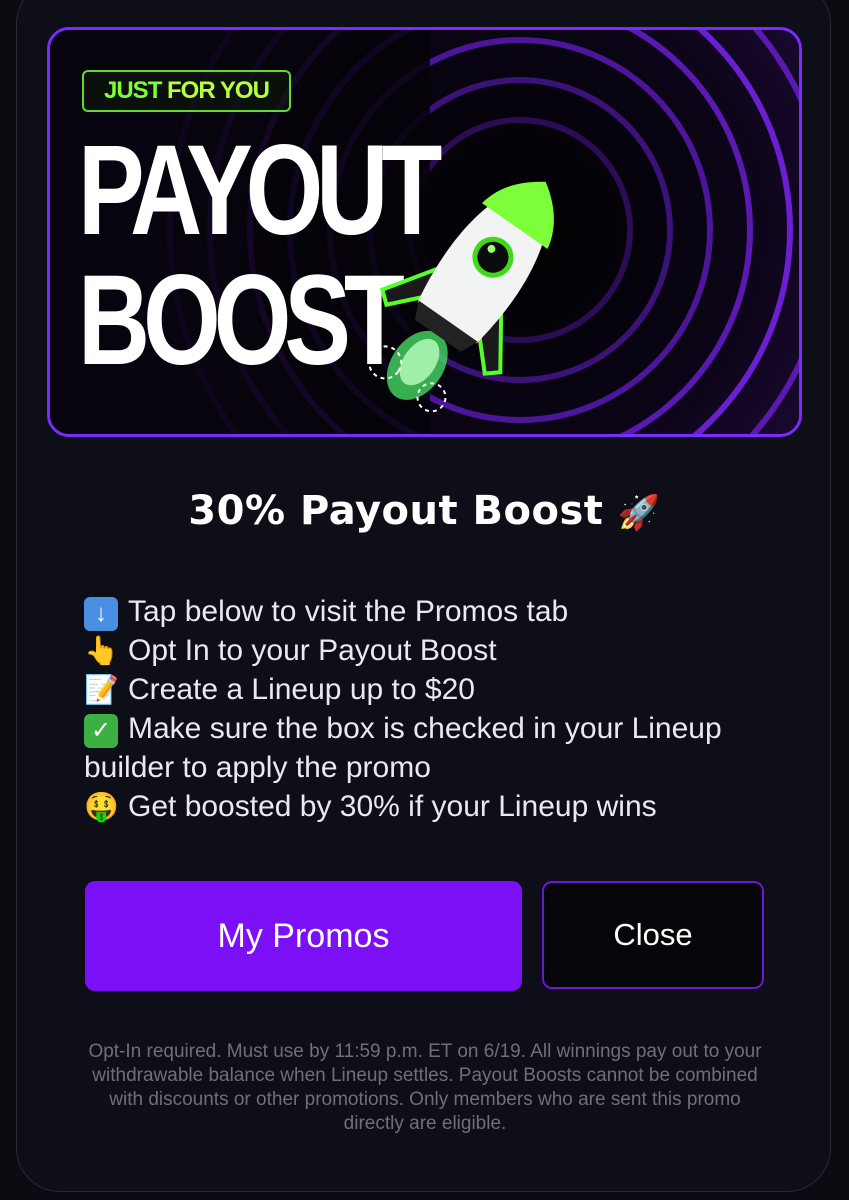  I want to click on step-text: builder to apply the promo, so click(257, 768).